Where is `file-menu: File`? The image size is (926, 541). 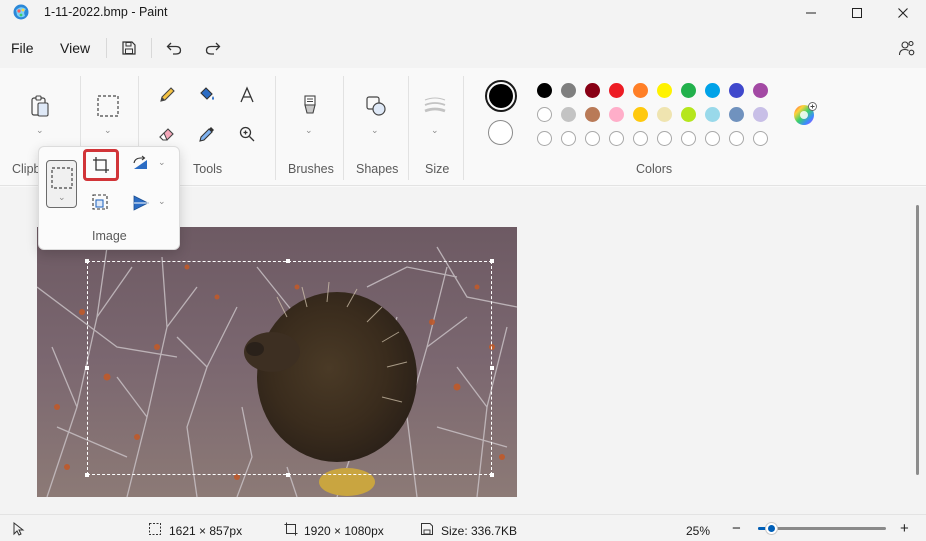
file-menu: File is located at coordinates (22, 48).